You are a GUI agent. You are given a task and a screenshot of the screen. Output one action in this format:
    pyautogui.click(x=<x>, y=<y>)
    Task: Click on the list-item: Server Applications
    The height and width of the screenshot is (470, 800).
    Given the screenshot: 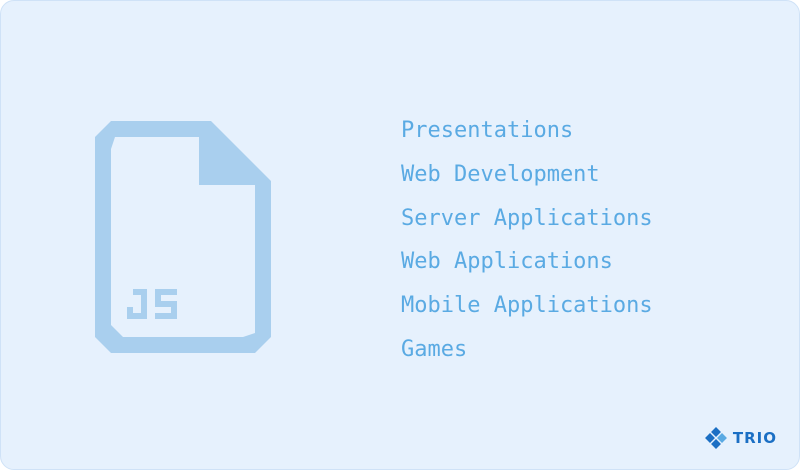 What is the action you would take?
    pyautogui.click(x=527, y=218)
    